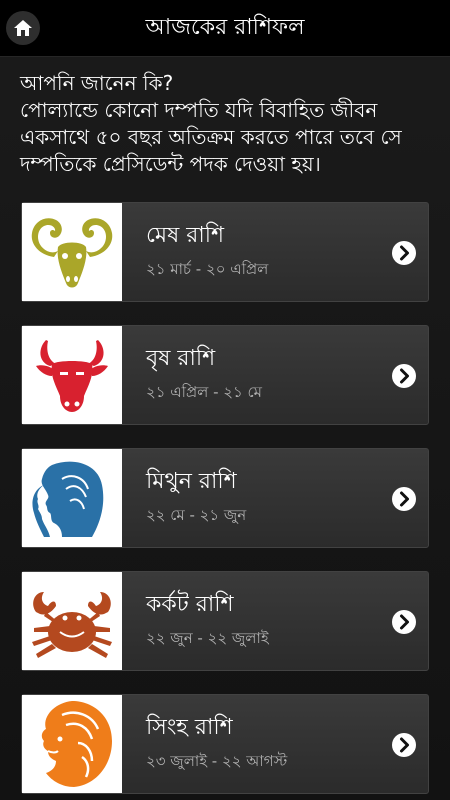 Image resolution: width=450 pixels, height=800 pixels. I want to click on zodiac-name: কর্কট রাশি, so click(190, 604).